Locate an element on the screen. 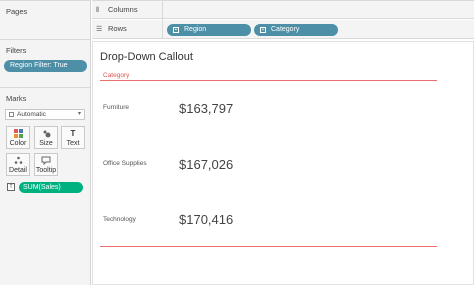 The image size is (474, 285). header-divider is located at coordinates (268, 80).